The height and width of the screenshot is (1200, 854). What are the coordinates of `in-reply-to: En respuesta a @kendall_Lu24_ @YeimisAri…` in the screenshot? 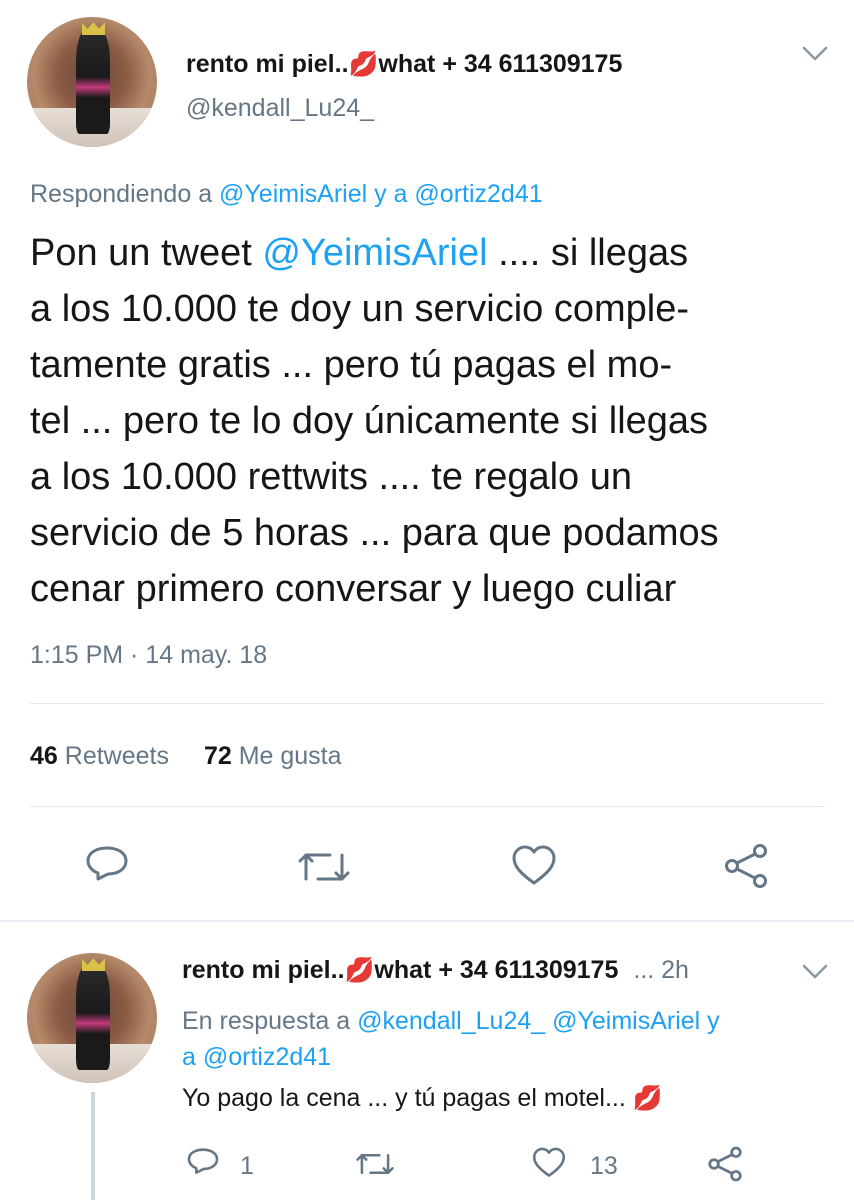 It's located at (502, 1039).